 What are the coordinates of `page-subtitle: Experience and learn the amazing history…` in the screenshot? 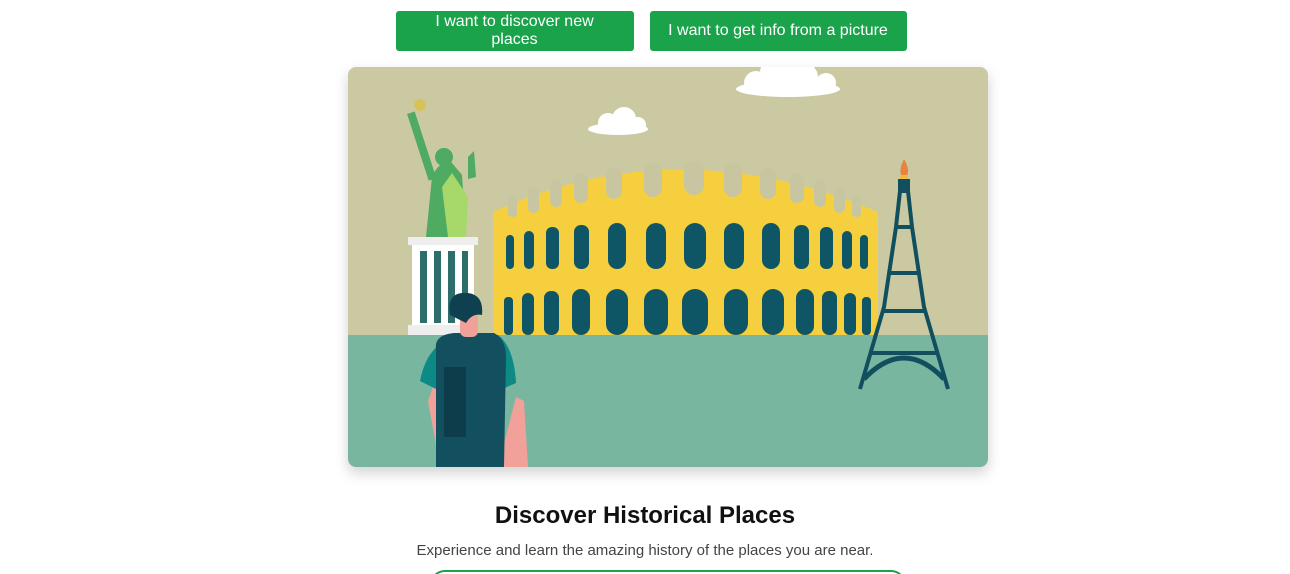 It's located at (645, 550).